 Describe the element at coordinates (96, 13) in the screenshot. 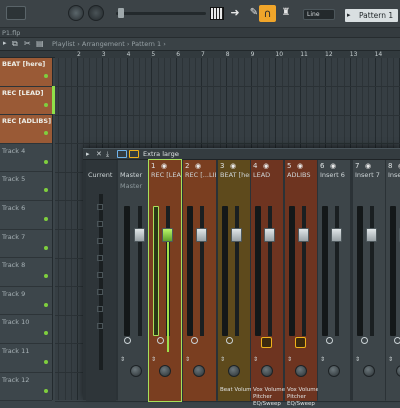

I see `master-pitch-knob` at that location.